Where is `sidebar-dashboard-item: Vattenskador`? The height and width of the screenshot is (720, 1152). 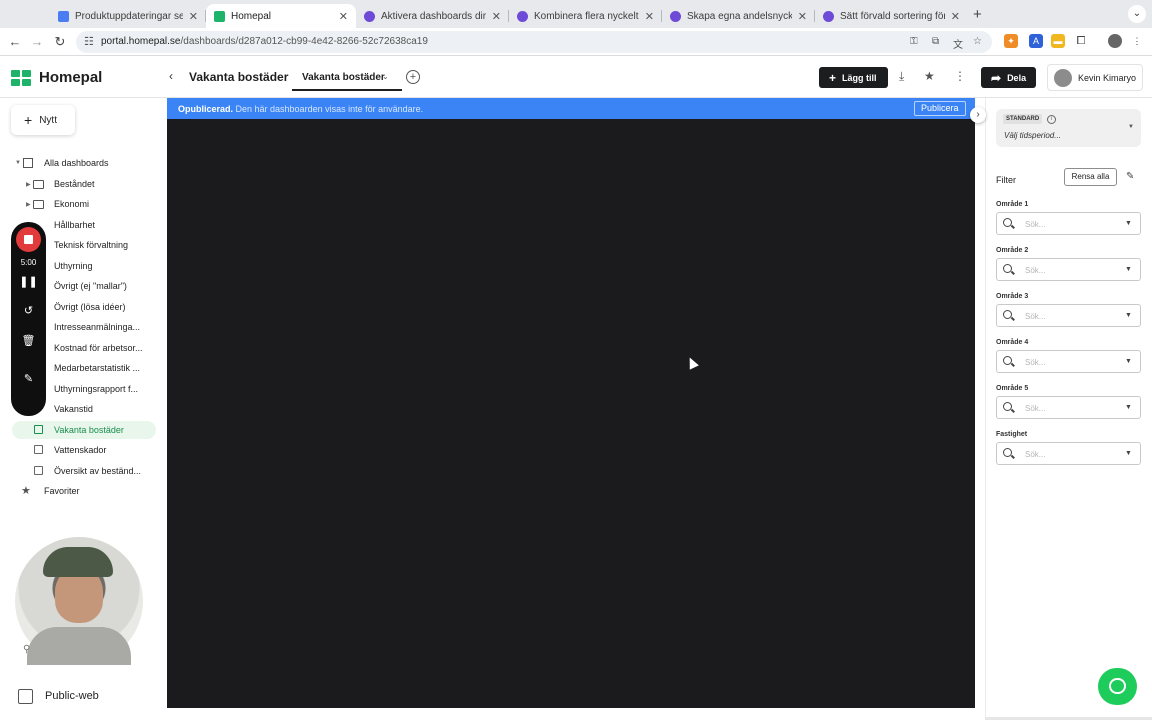 sidebar-dashboard-item: Vattenskador is located at coordinates (89, 450).